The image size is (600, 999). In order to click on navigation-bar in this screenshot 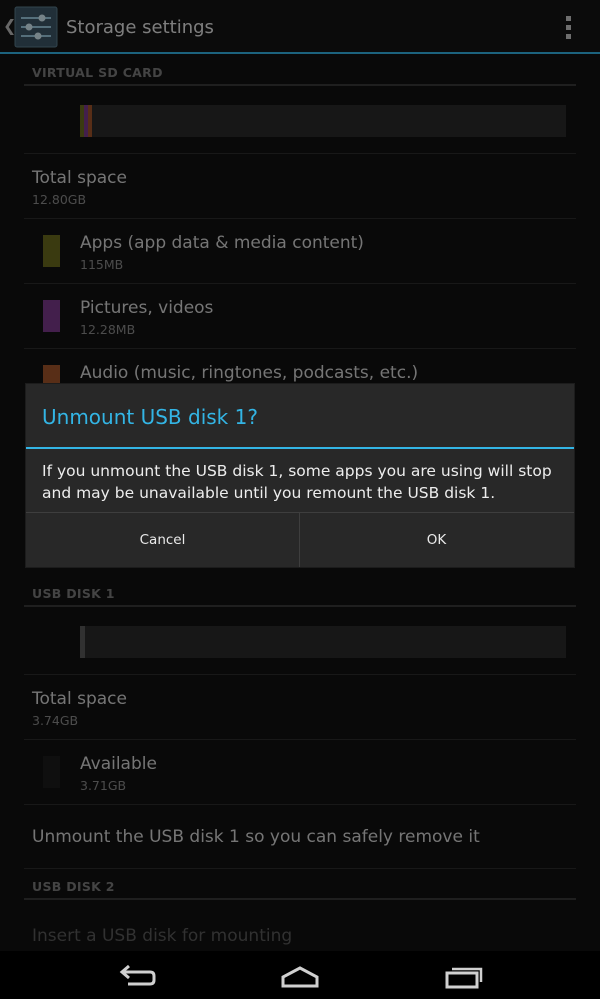, I will do `click(300, 975)`.